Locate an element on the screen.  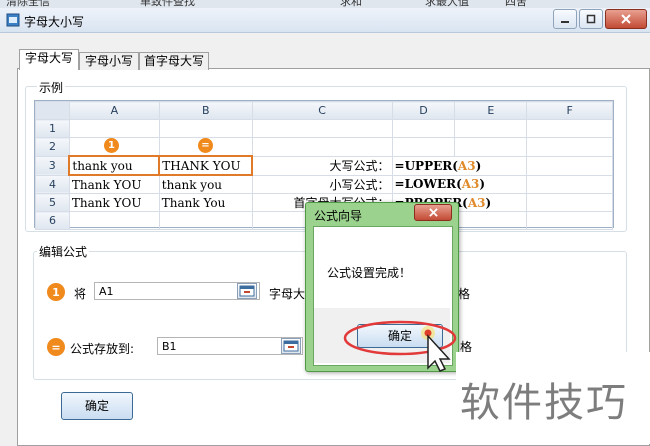
tab-lowercase: 字母小写 is located at coordinates (109, 61).